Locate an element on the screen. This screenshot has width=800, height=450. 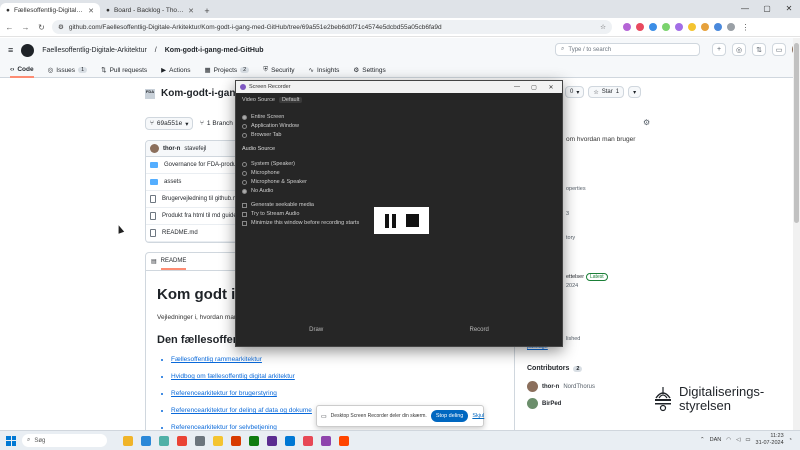
scrollbar-thumb is located at coordinates (796, 133).